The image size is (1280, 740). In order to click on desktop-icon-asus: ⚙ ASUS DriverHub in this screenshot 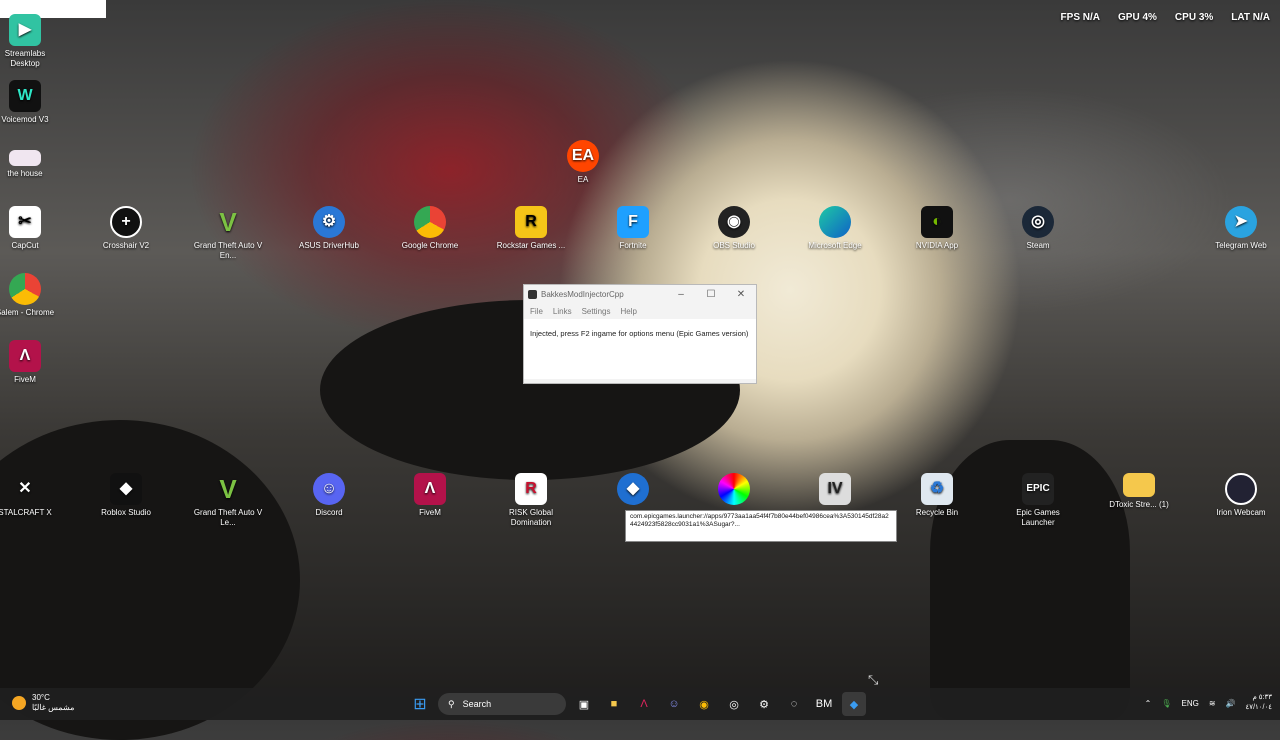, I will do `click(329, 228)`.